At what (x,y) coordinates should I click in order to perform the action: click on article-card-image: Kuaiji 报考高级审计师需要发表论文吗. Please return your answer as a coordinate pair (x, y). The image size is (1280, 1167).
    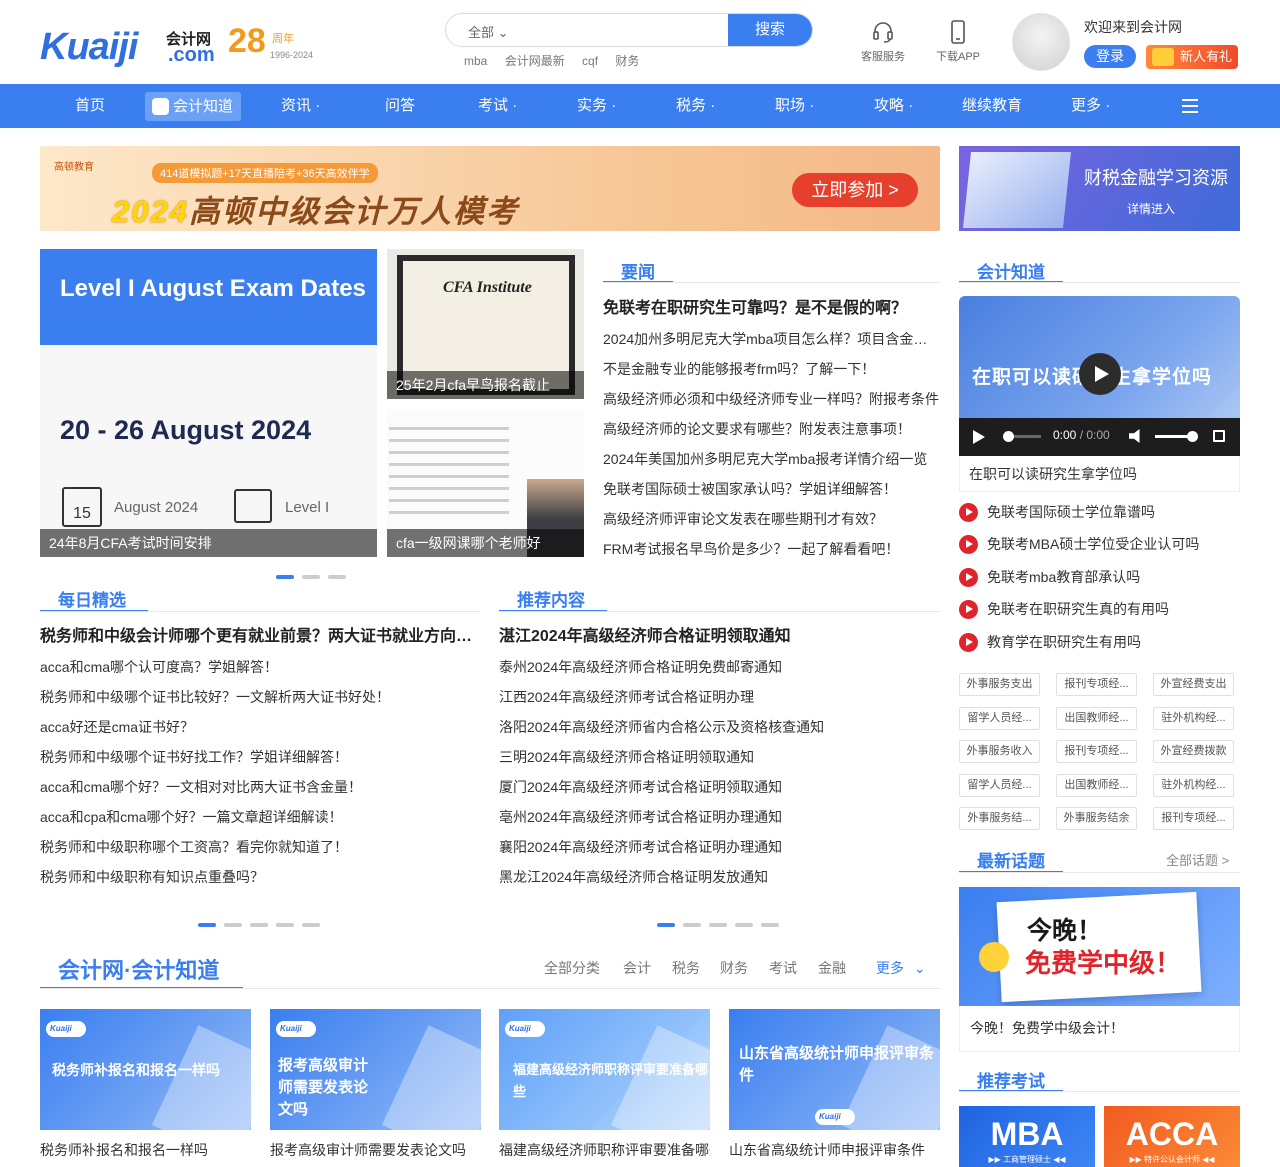
    Looking at the image, I should click on (375, 1069).